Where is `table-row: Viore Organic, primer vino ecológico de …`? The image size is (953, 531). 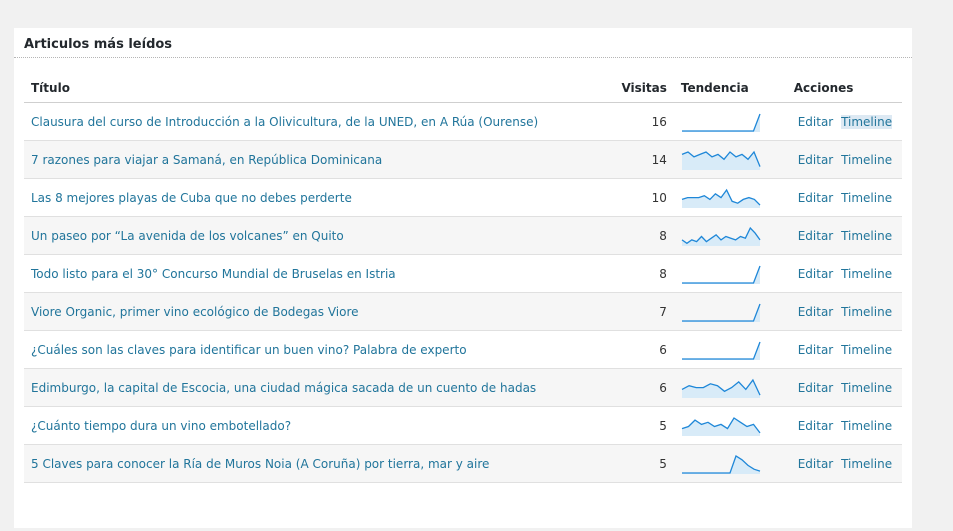 table-row: Viore Organic, primer vino ecológico de … is located at coordinates (463, 311).